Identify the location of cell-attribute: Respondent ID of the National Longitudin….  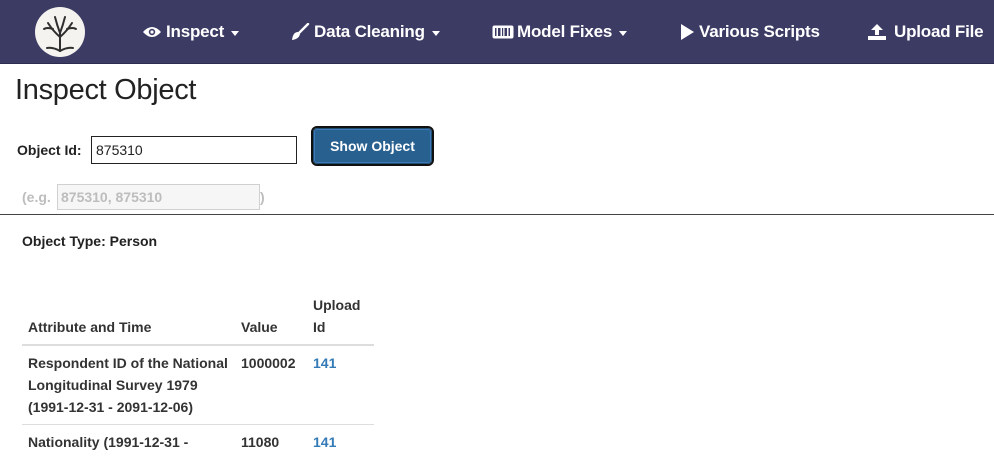
(128, 385).